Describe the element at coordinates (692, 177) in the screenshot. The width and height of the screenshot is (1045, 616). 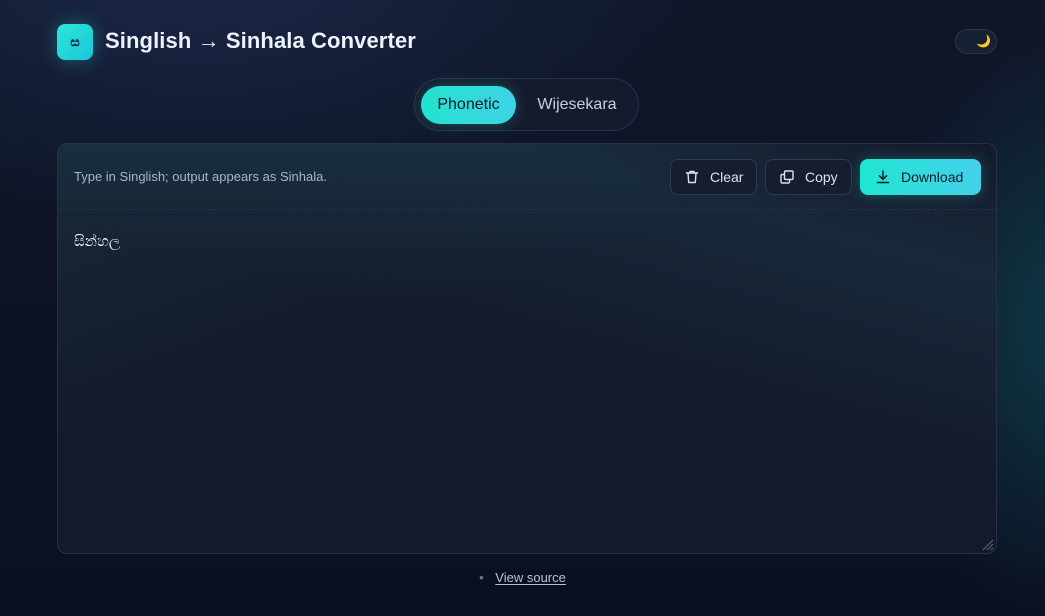
I see `trash-icon` at that location.